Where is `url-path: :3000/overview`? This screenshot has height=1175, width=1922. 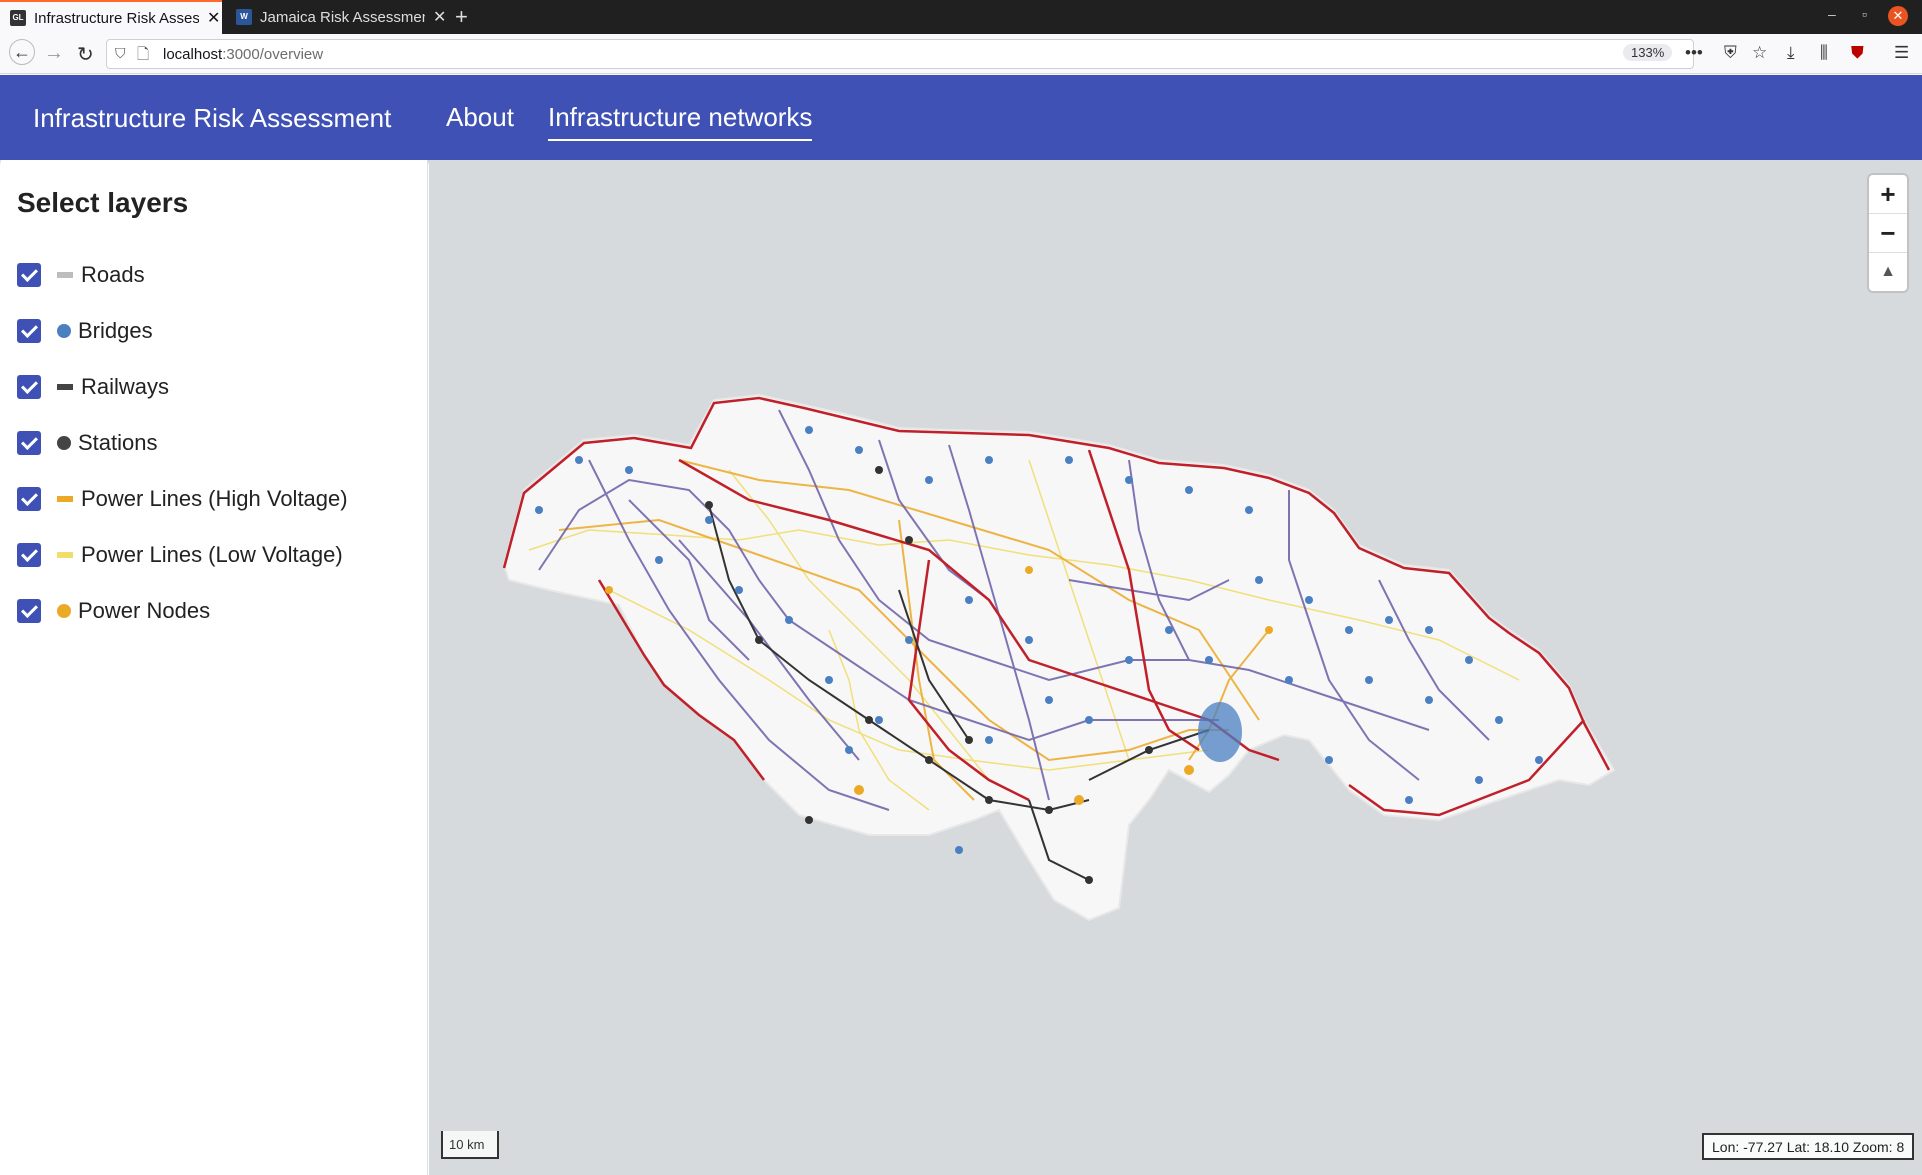 url-path: :3000/overview is located at coordinates (273, 54).